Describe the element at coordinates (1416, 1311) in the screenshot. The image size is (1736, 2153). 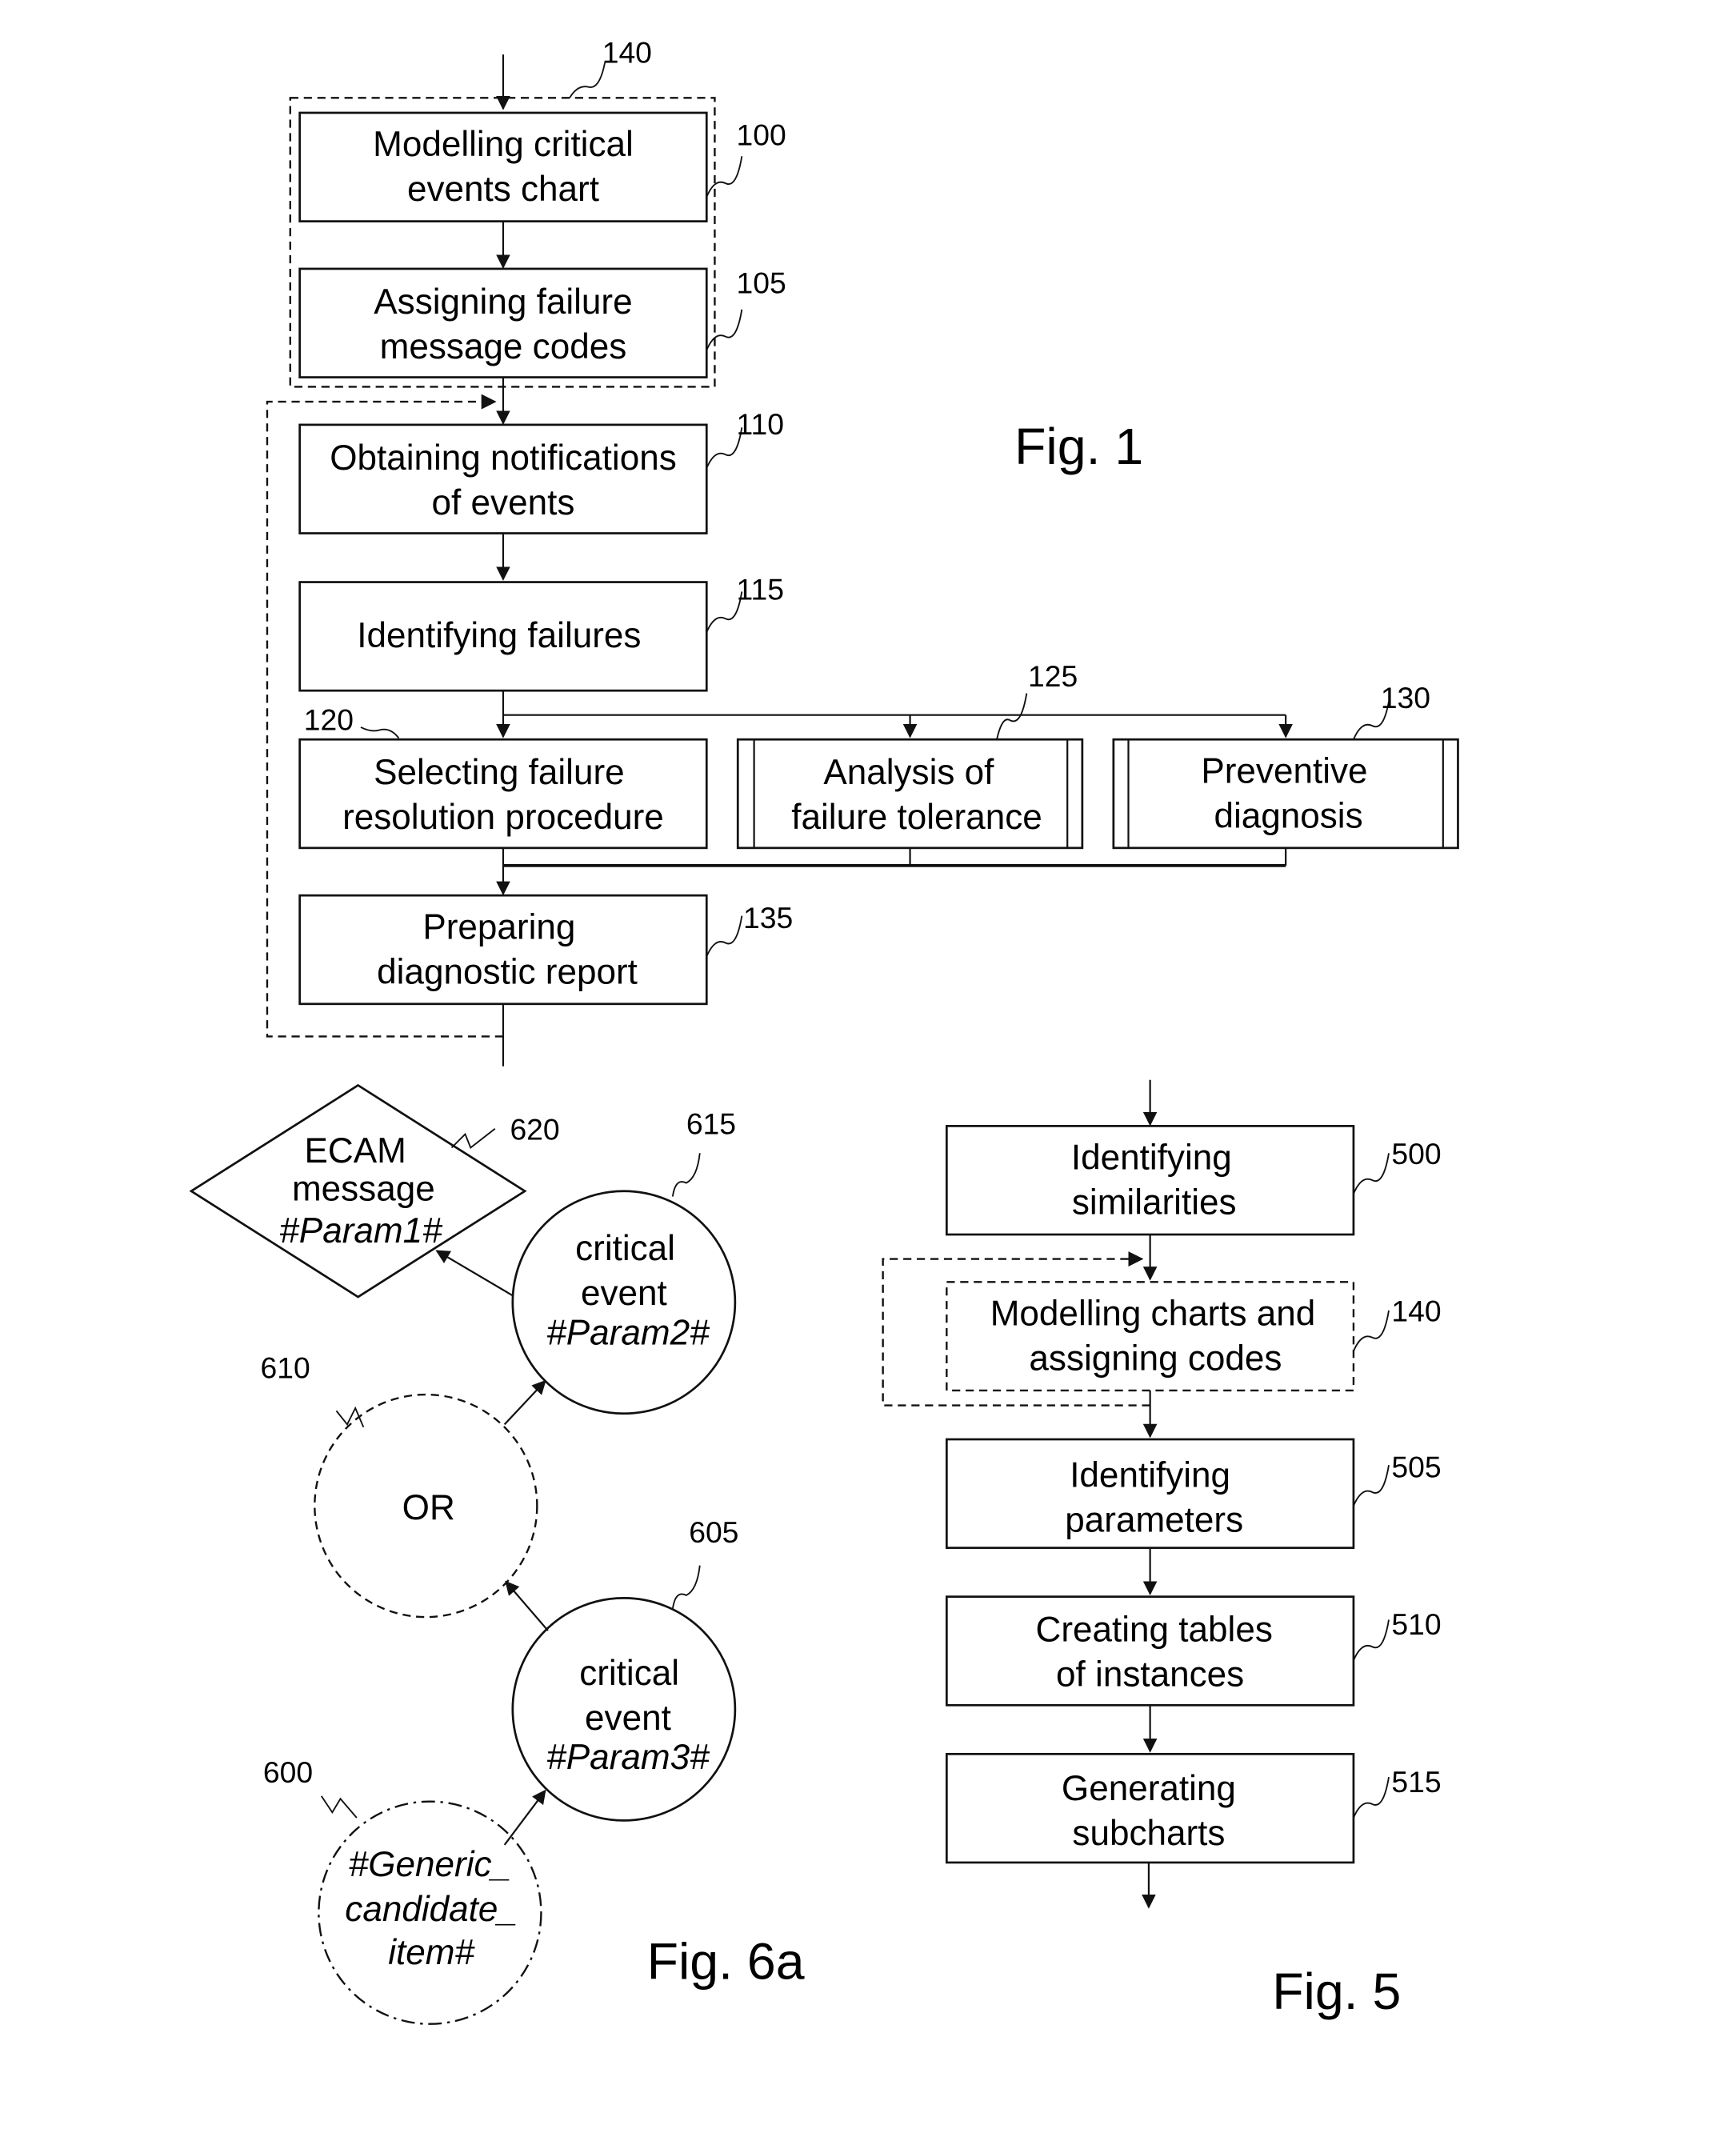
I see `ref-label: 140` at that location.